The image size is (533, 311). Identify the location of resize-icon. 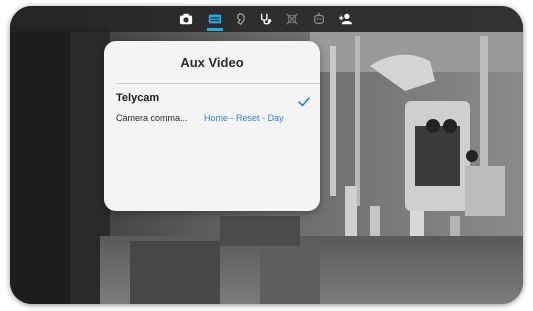
(292, 19).